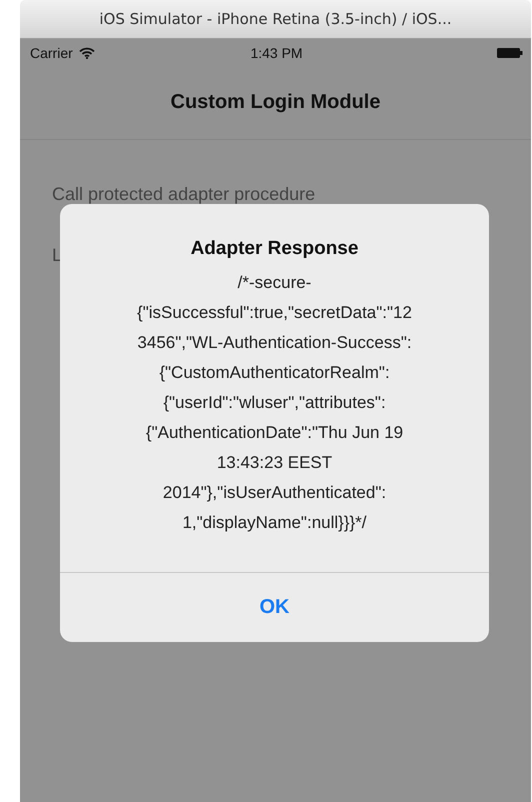  I want to click on nav-title: Custom Login Module, so click(275, 102).